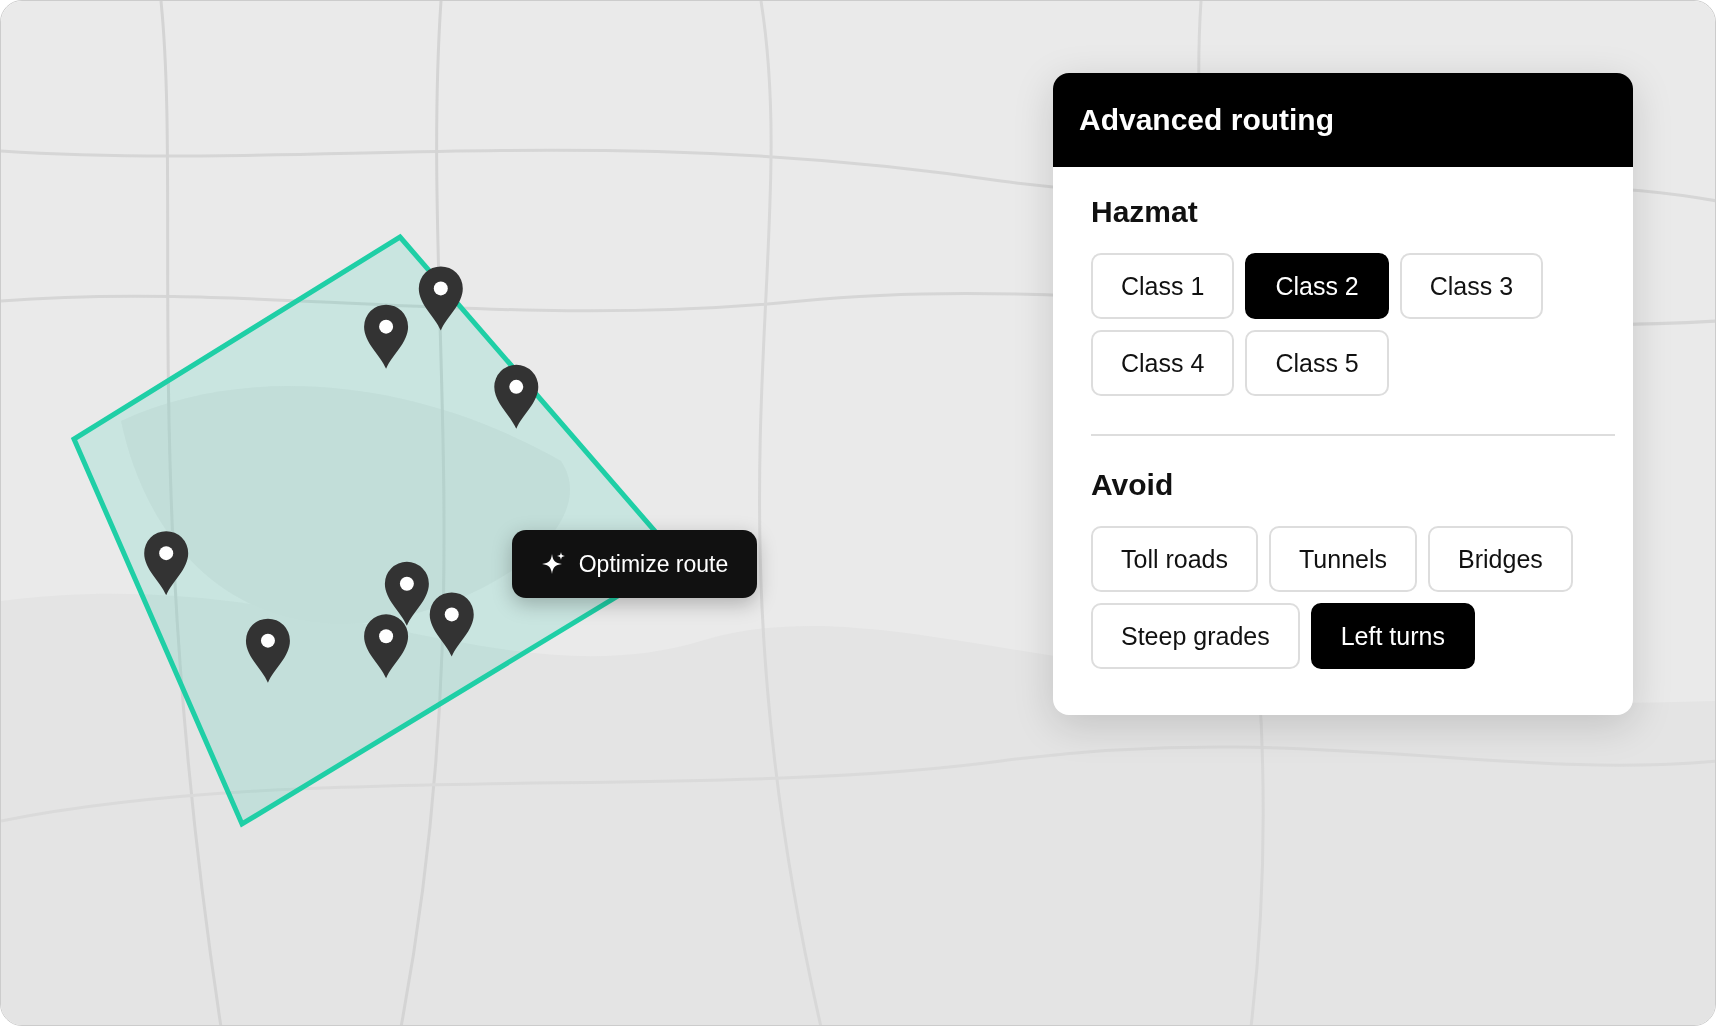 Image resolution: width=1716 pixels, height=1026 pixels. What do you see at coordinates (634, 564) in the screenshot?
I see `optimize-route-button: Optimize route` at bounding box center [634, 564].